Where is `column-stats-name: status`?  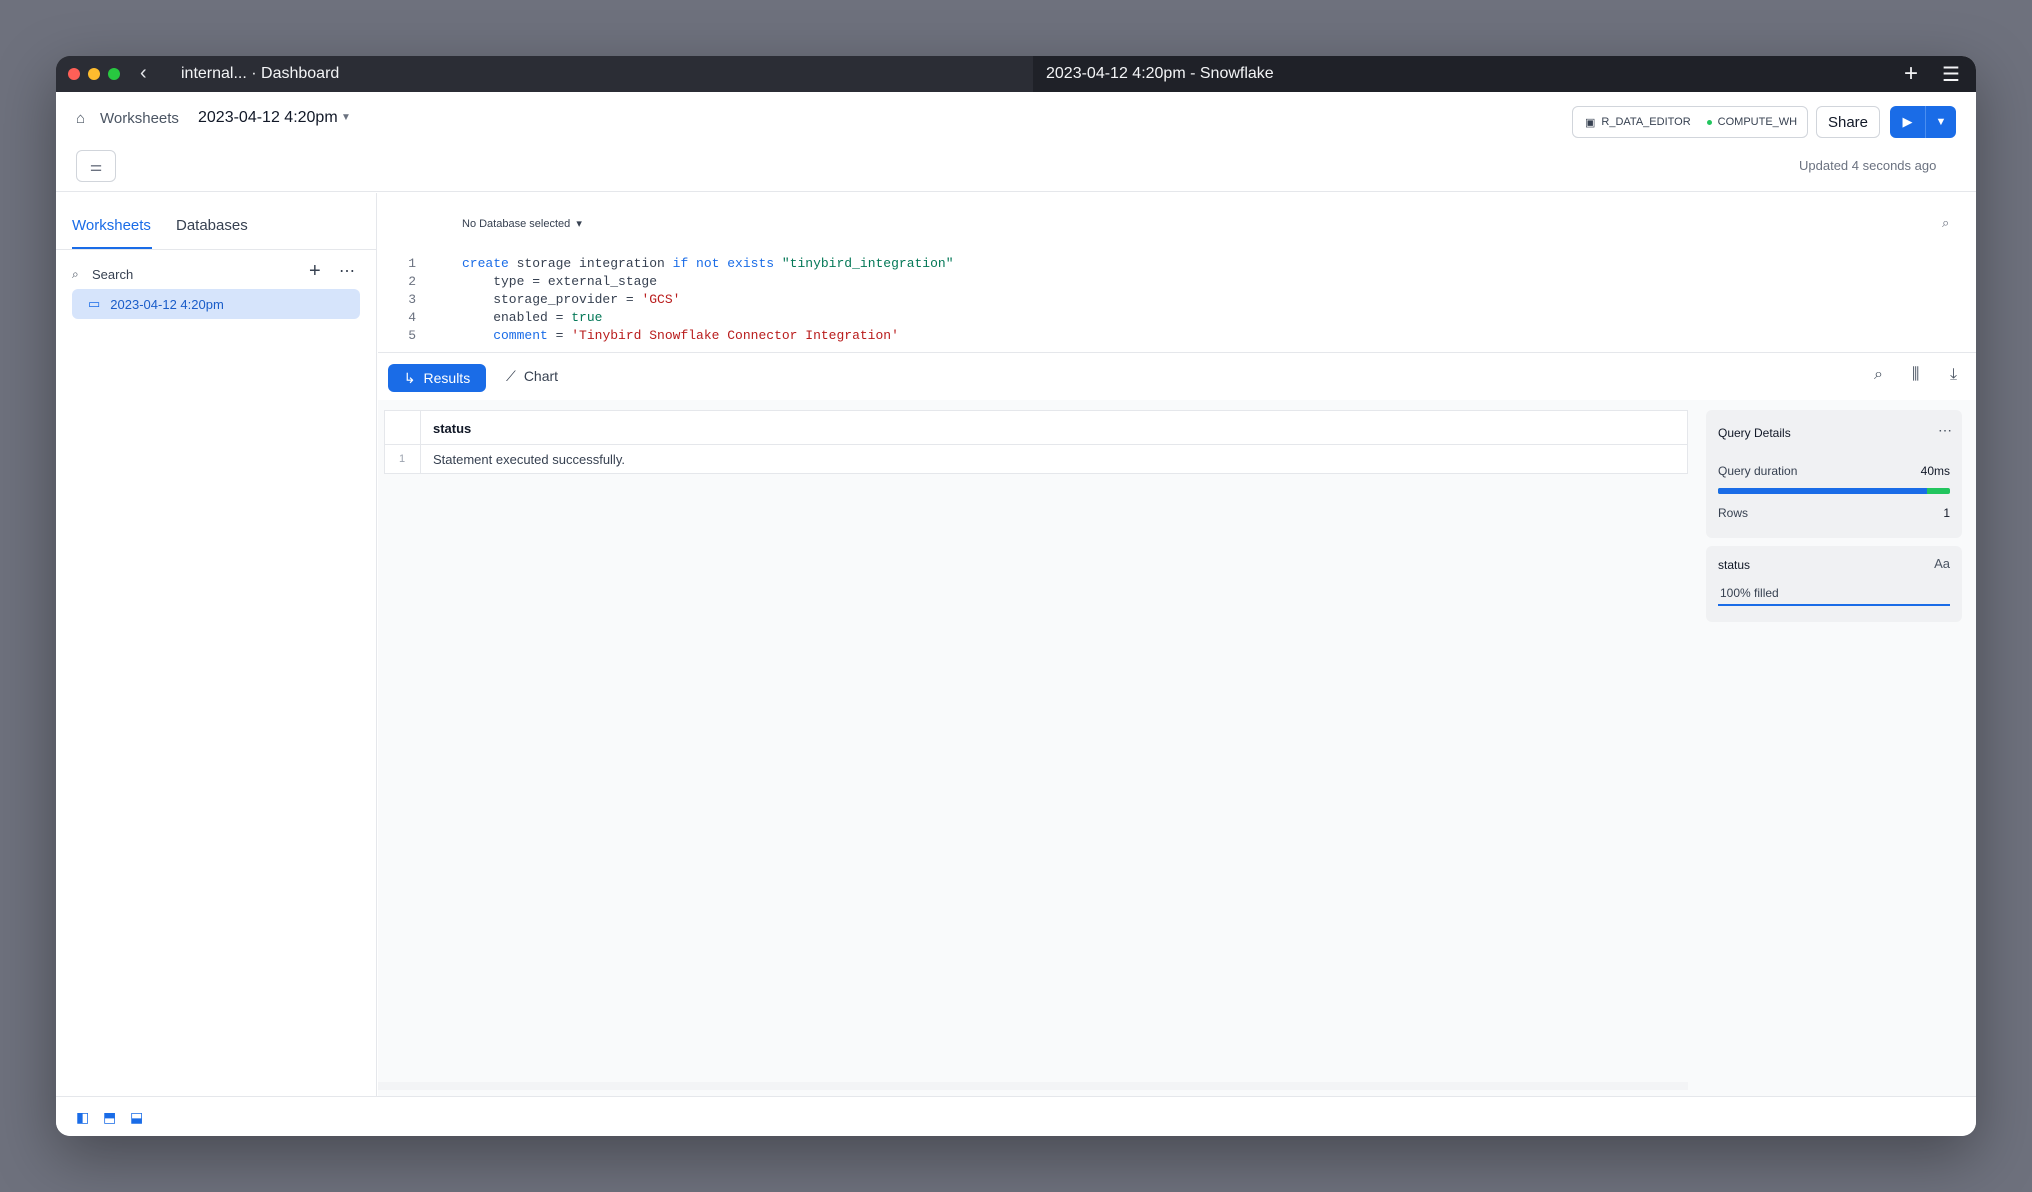
column-stats-name: status is located at coordinates (1734, 565).